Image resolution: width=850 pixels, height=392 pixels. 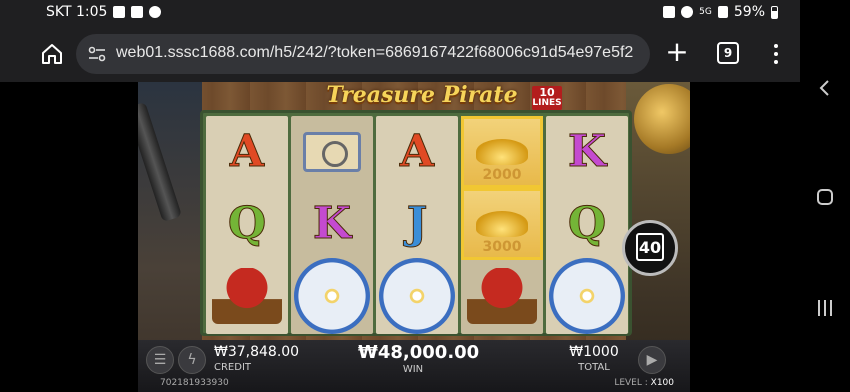 What do you see at coordinates (502, 247) in the screenshot?
I see `gold-value: 3000` at bounding box center [502, 247].